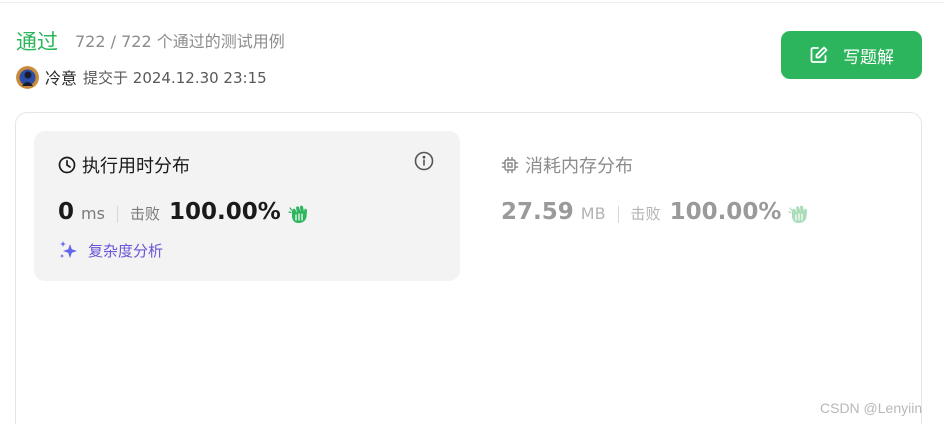 The height and width of the screenshot is (424, 944). Describe the element at coordinates (144, 214) in the screenshot. I see `runtime-beat-label: 击败` at that location.